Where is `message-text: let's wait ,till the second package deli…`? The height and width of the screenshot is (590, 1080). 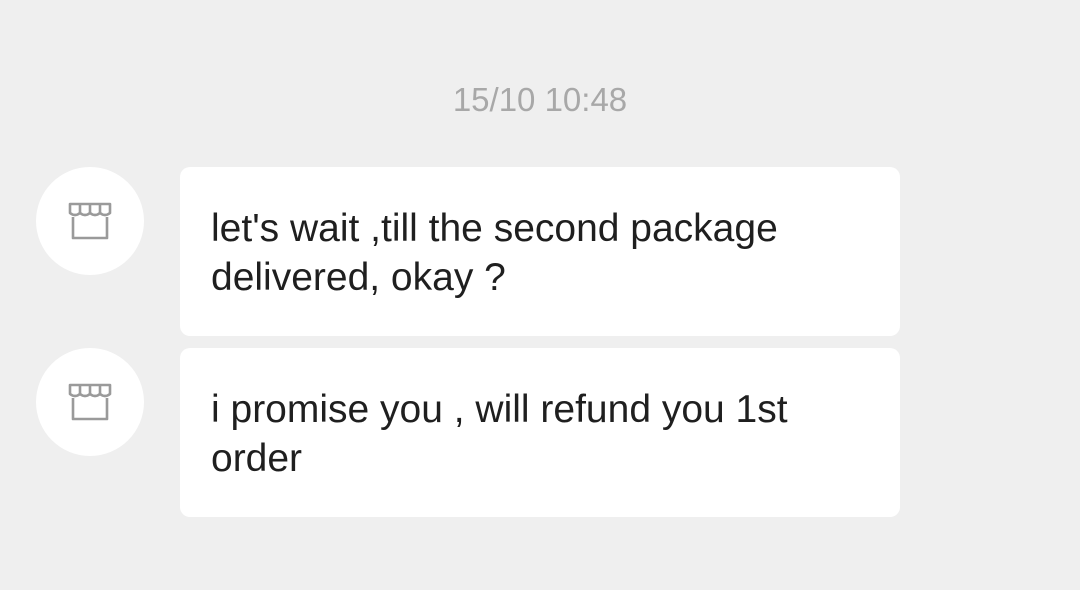
message-text: let's wait ,till the second package deli… is located at coordinates (494, 253).